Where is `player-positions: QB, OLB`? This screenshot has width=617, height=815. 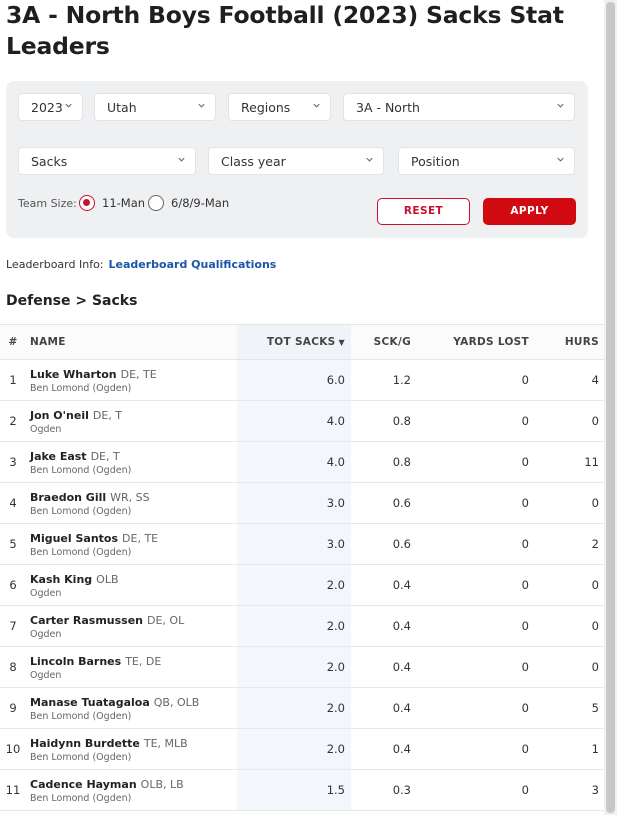
player-positions: QB, OLB is located at coordinates (176, 702).